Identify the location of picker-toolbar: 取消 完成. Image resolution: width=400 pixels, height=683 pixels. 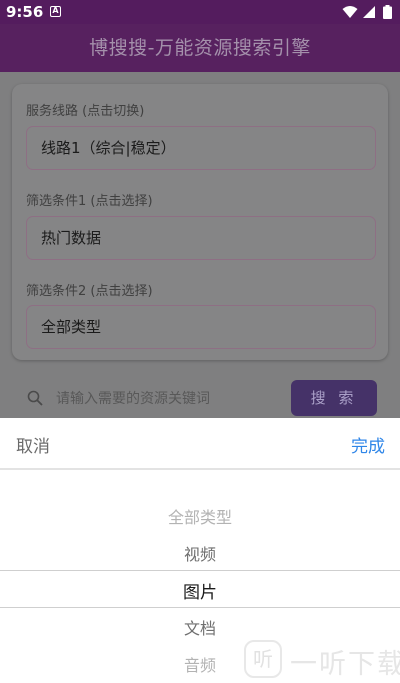
(200, 444).